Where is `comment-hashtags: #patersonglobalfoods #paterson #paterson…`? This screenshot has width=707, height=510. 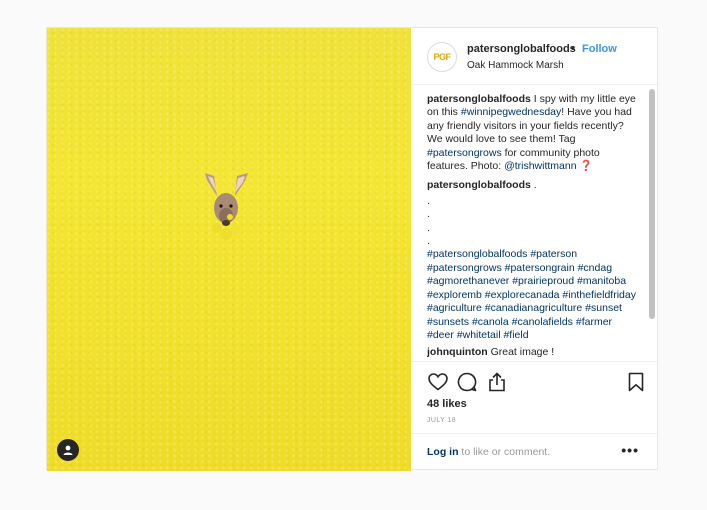 comment-hashtags: #patersonglobalfoods #paterson #paterson… is located at coordinates (534, 295).